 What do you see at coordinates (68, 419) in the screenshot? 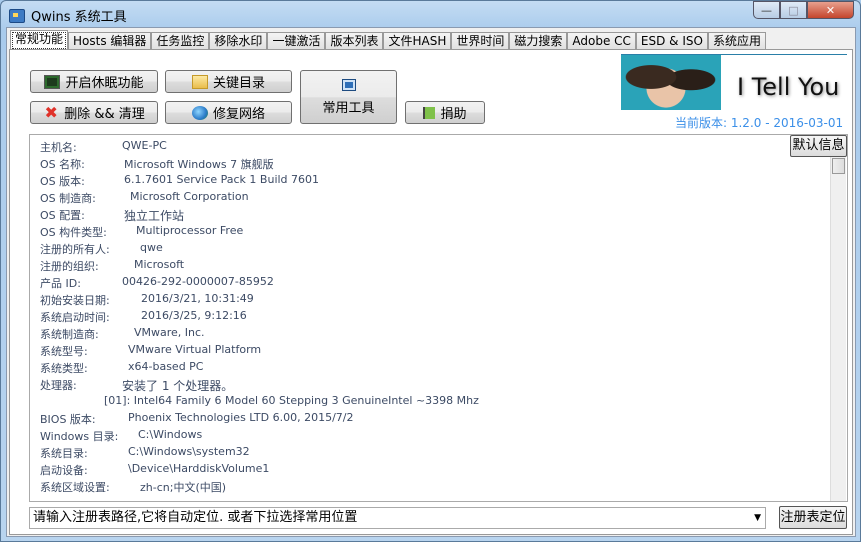
I see `info-label: BIOS 版本:` at bounding box center [68, 419].